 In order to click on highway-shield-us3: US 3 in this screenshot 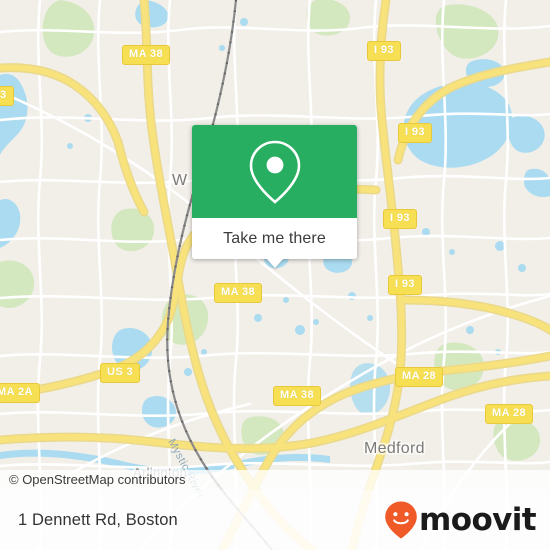, I will do `click(120, 373)`.